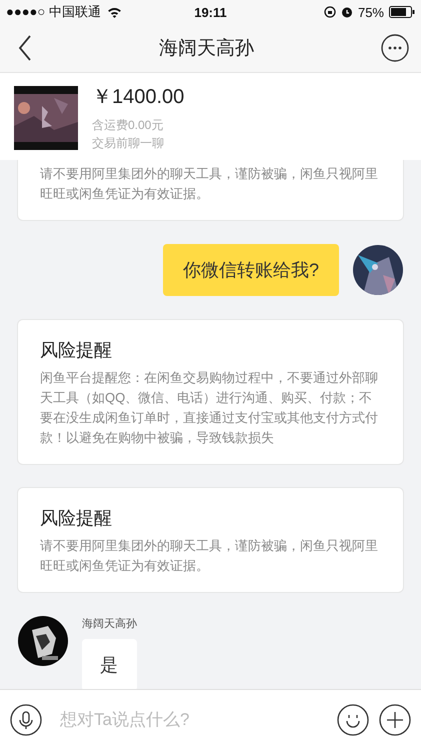  Describe the element at coordinates (114, 12) in the screenshot. I see `wifi-icon` at that location.